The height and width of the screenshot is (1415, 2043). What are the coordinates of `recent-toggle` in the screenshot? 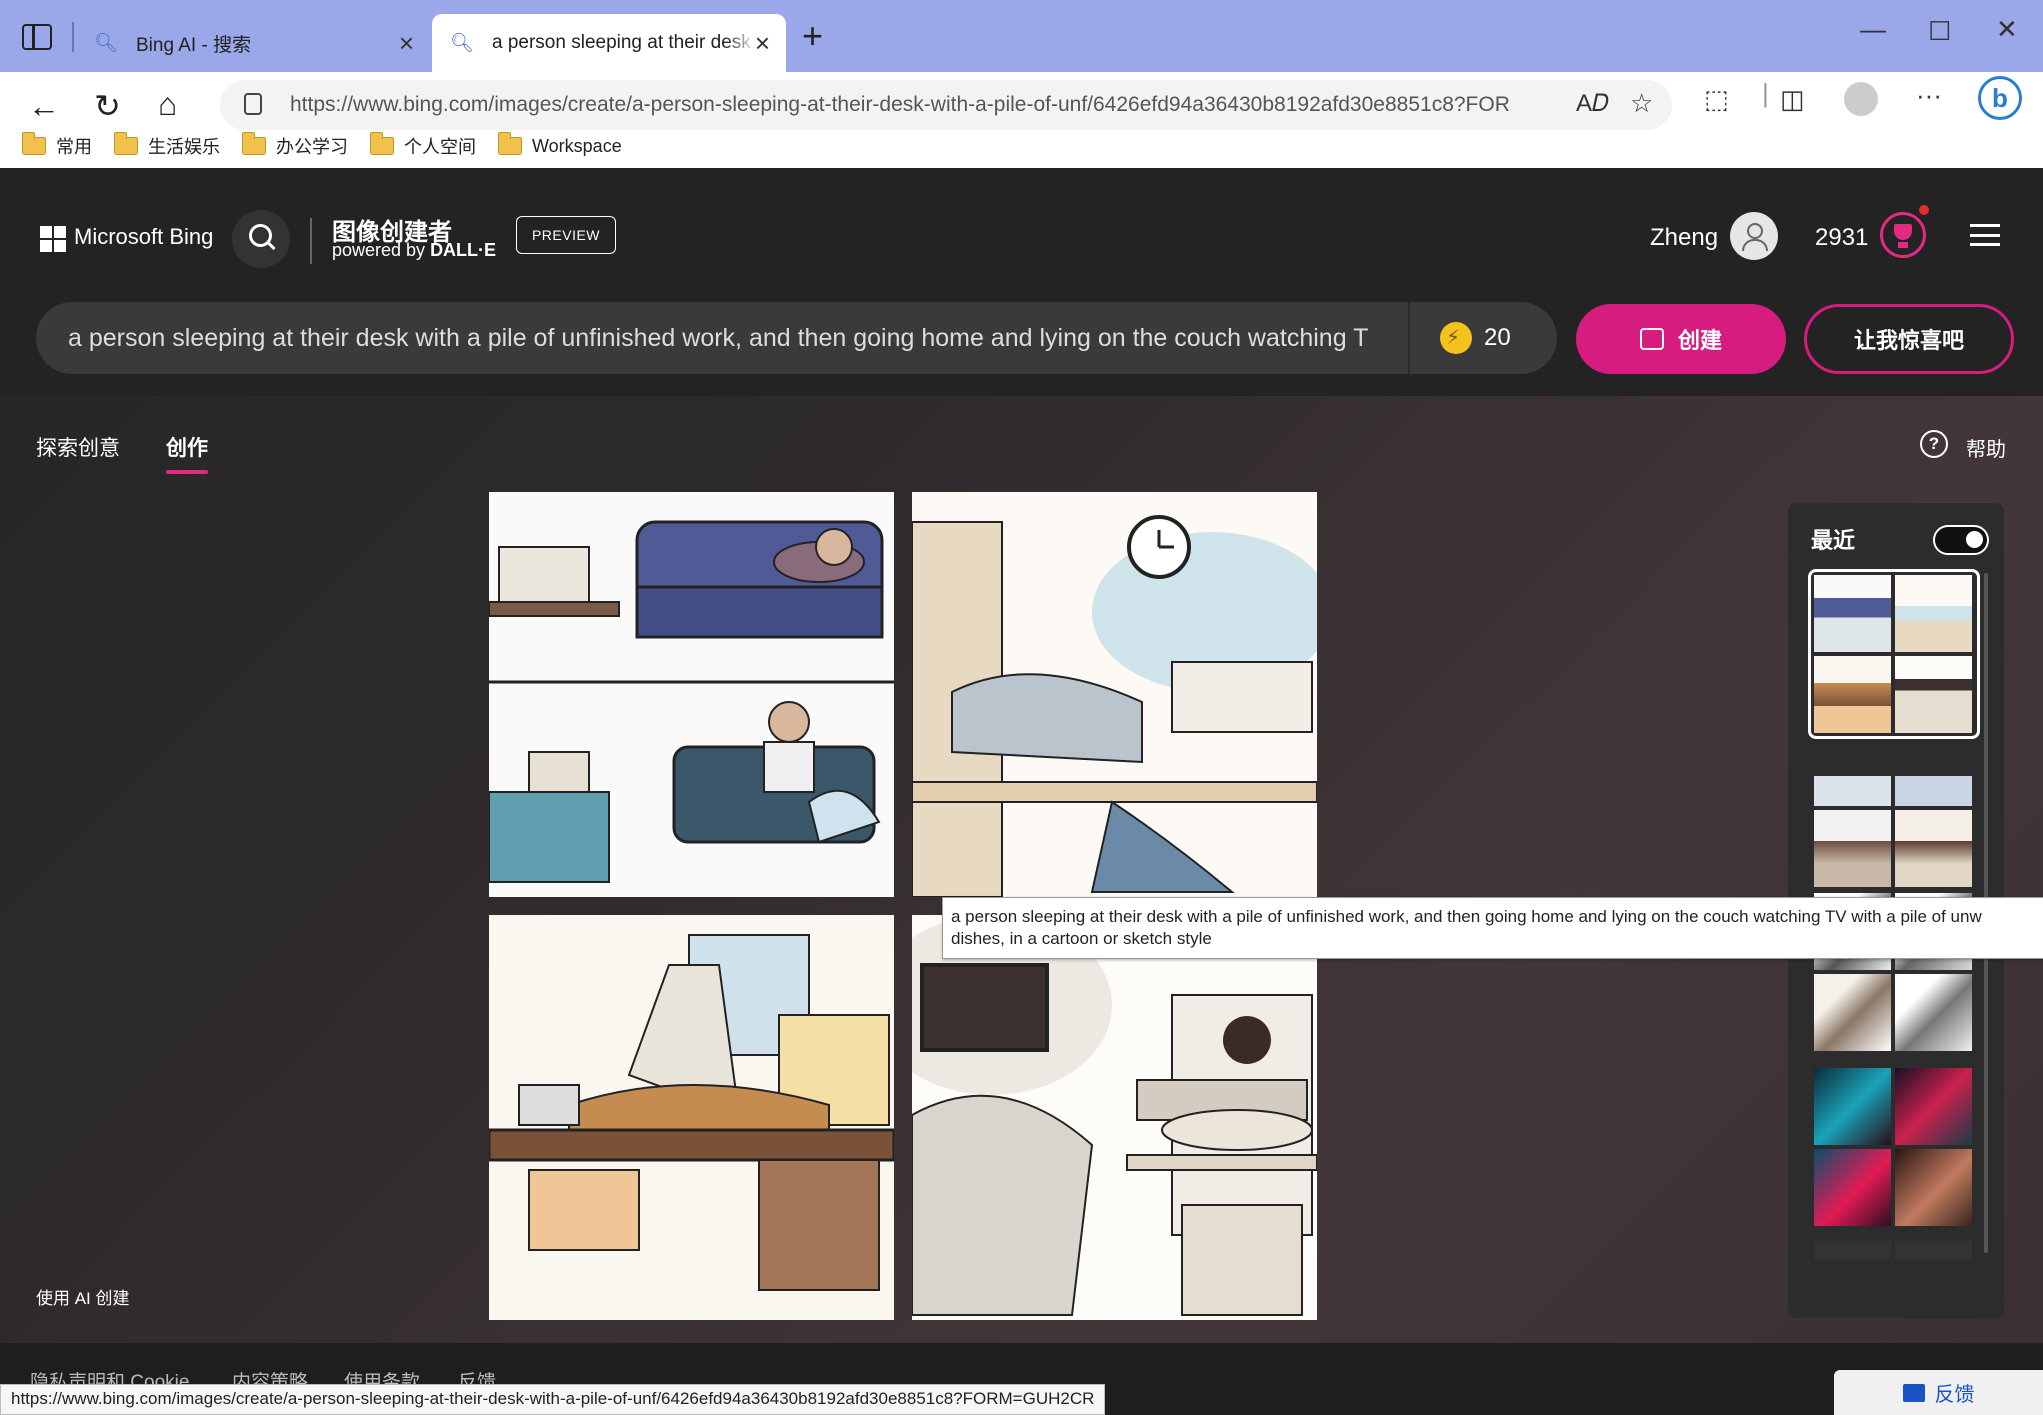 It's located at (1961, 540).